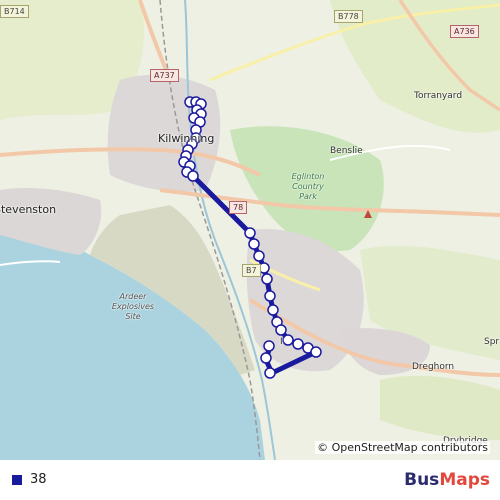  Describe the element at coordinates (492, 342) in the screenshot. I see `place-label-springside: Spr` at that location.